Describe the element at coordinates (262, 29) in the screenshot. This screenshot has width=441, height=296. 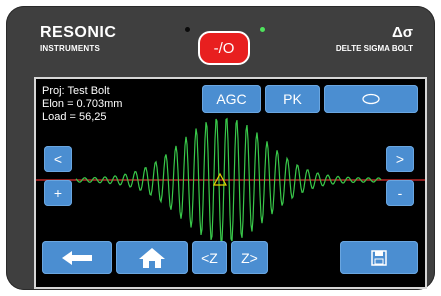
I see `status-led-on` at that location.